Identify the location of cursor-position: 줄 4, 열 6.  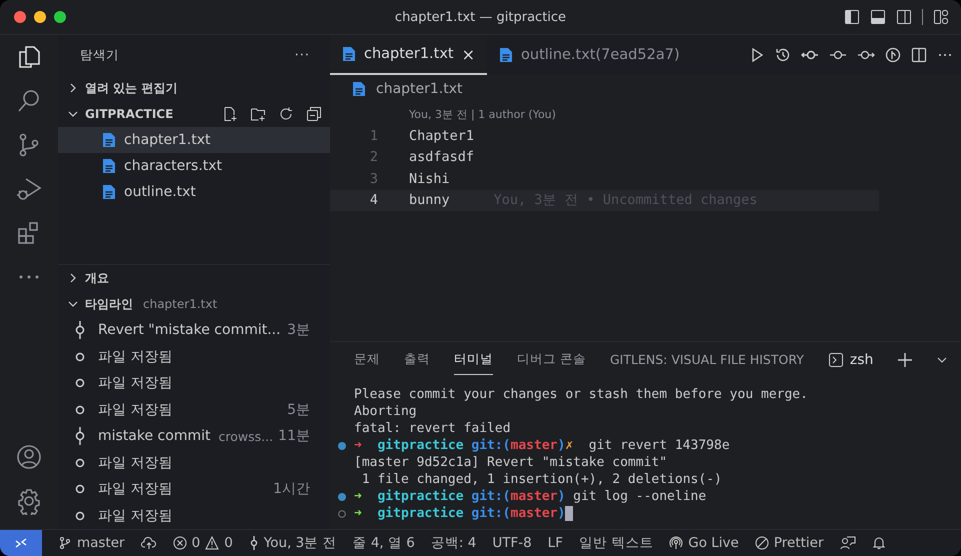
(383, 543).